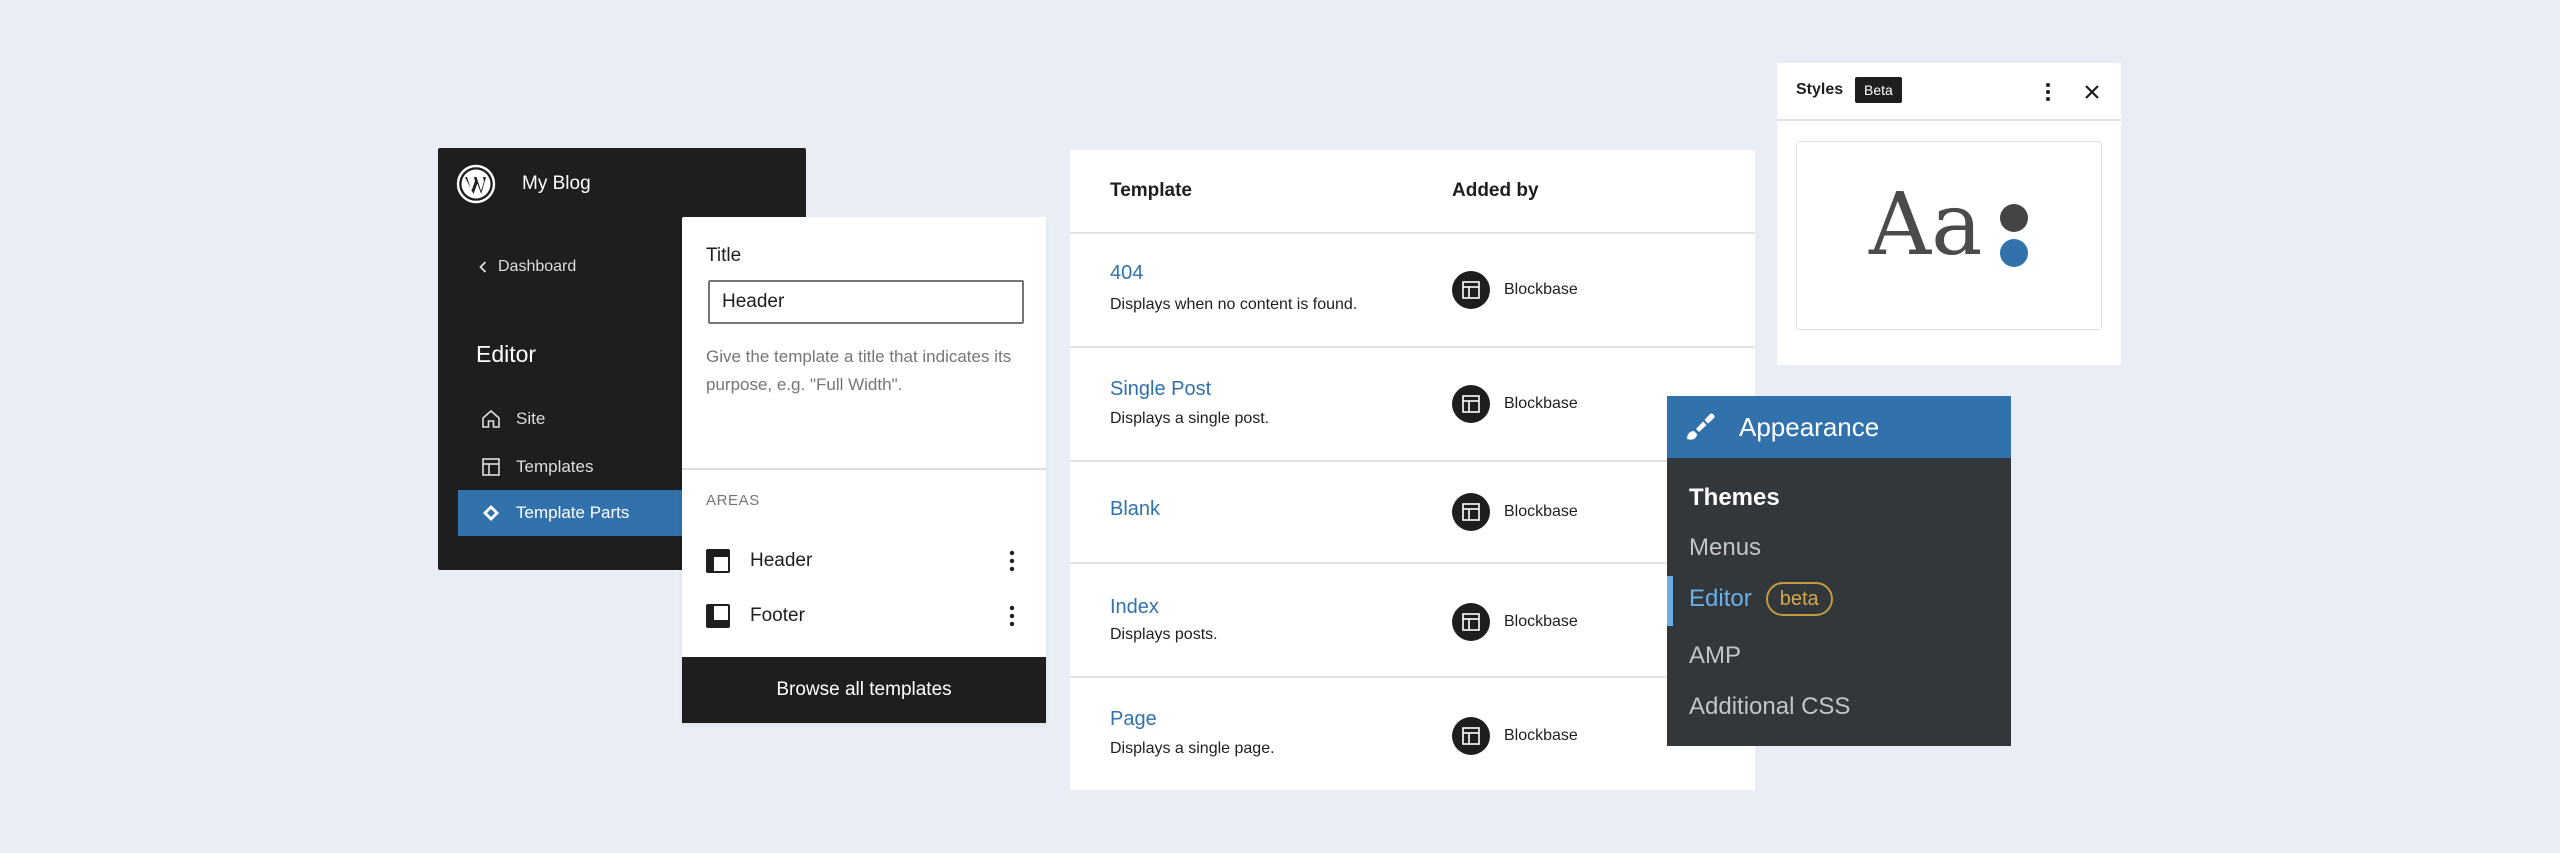 The height and width of the screenshot is (853, 2560). Describe the element at coordinates (1412, 192) in the screenshot. I see `table-header: Template Added by` at that location.